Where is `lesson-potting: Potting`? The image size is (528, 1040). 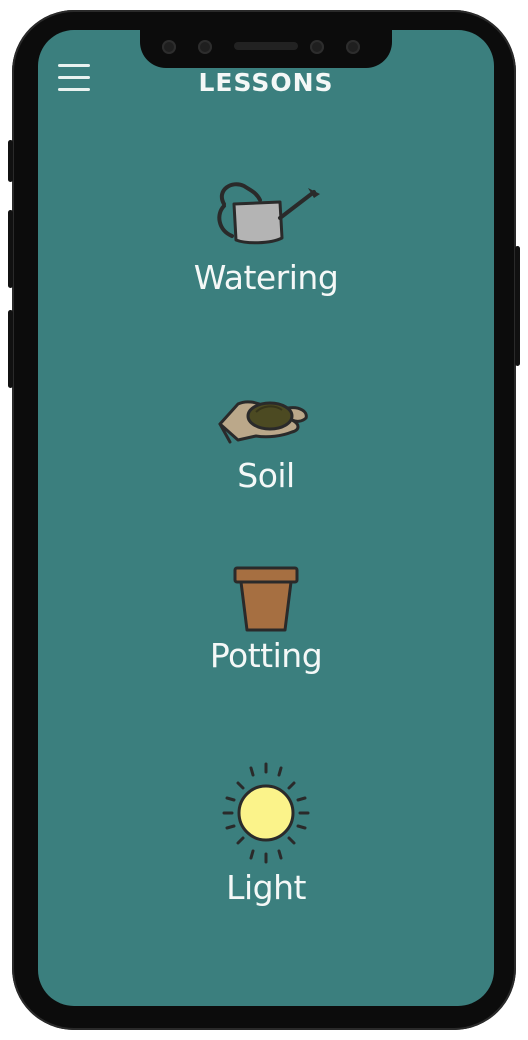
lesson-potting: Potting is located at coordinates (266, 618).